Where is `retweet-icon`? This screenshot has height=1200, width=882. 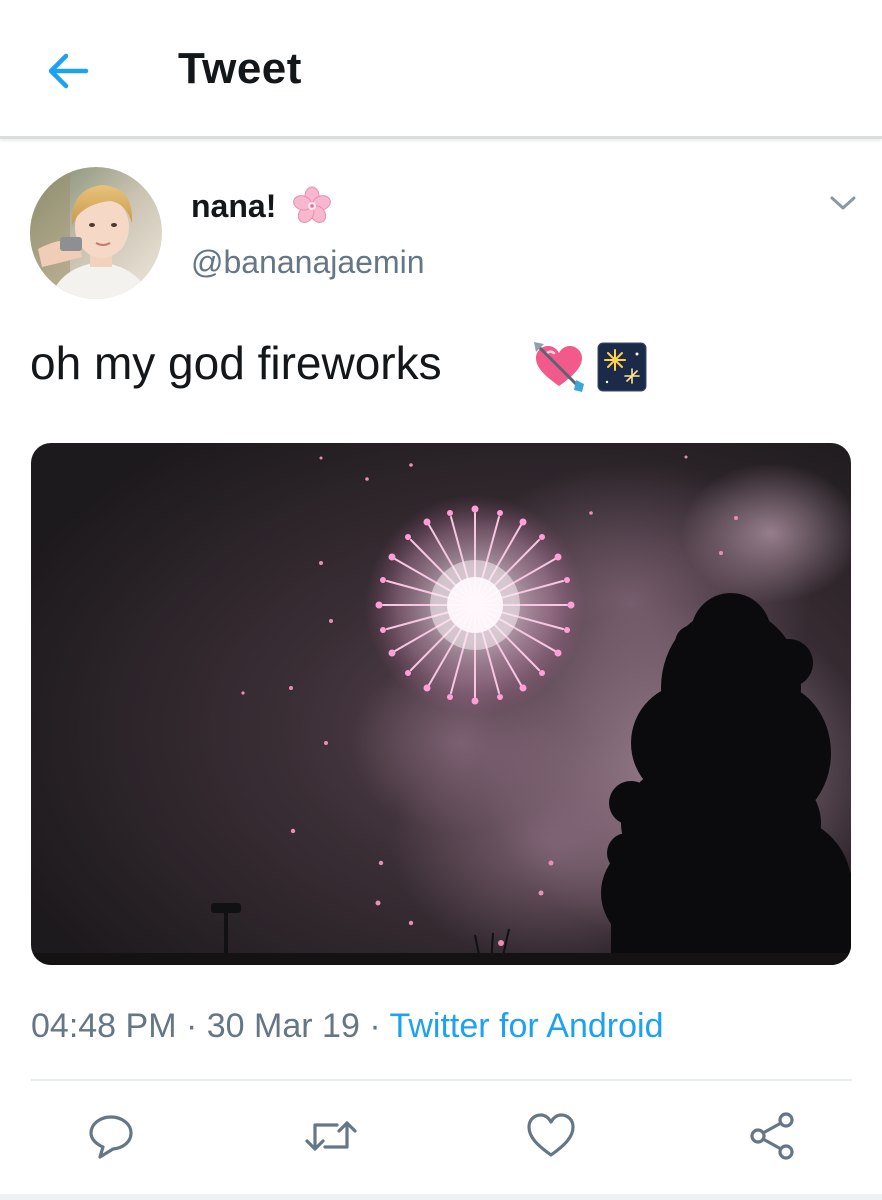 retweet-icon is located at coordinates (331, 1136).